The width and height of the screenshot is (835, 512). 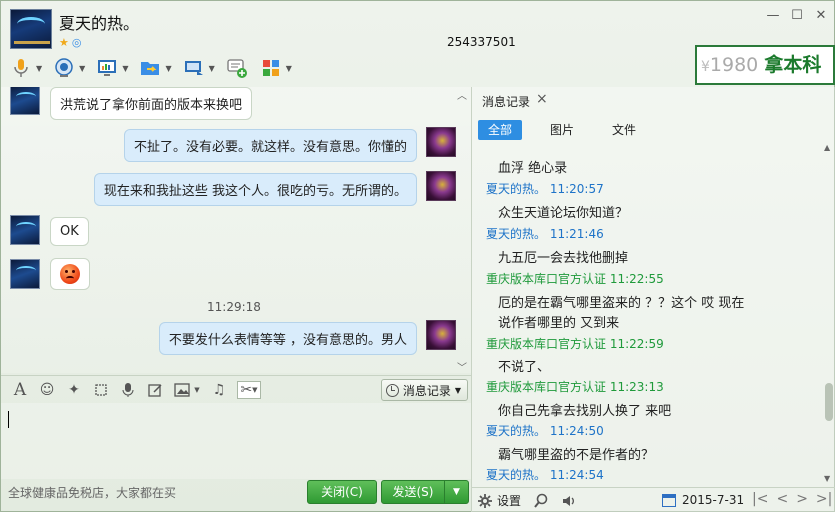 I want to click on contact-name: 夏天的热。, so click(x=99, y=22).